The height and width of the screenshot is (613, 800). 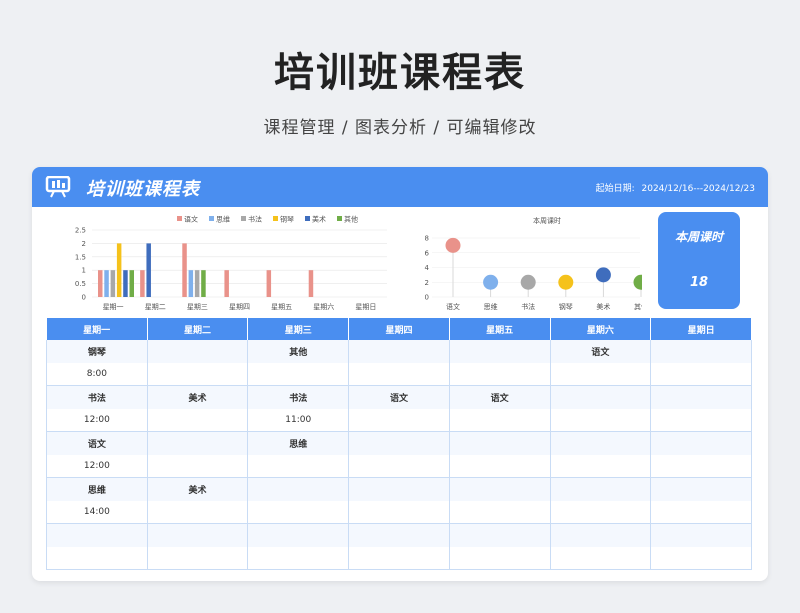 I want to click on time-cell: 8:00, so click(x=97, y=374).